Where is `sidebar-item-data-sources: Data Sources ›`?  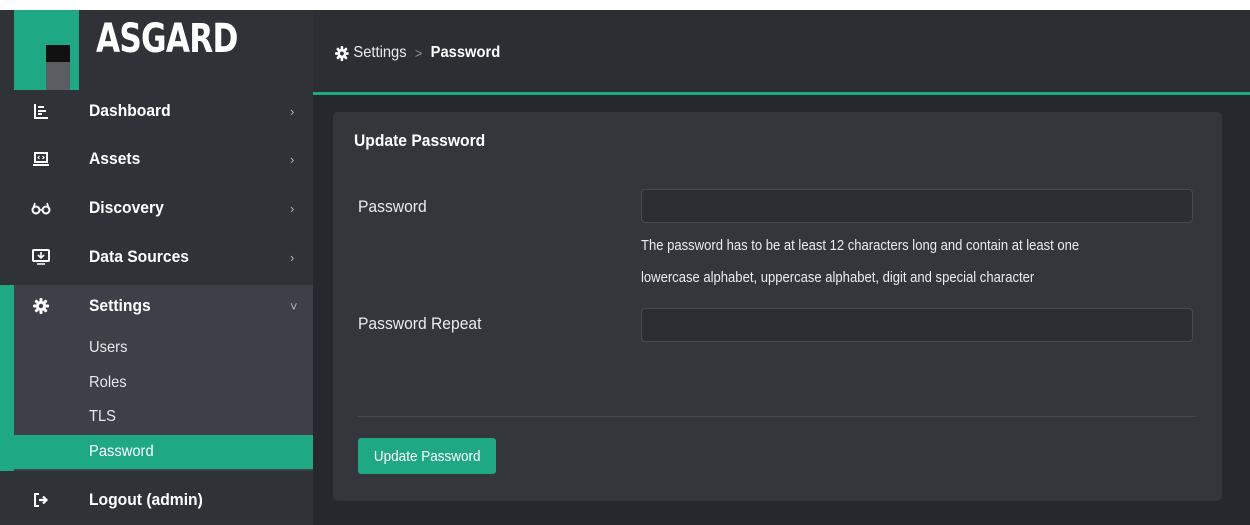
sidebar-item-data-sources: Data Sources › is located at coordinates (163, 257).